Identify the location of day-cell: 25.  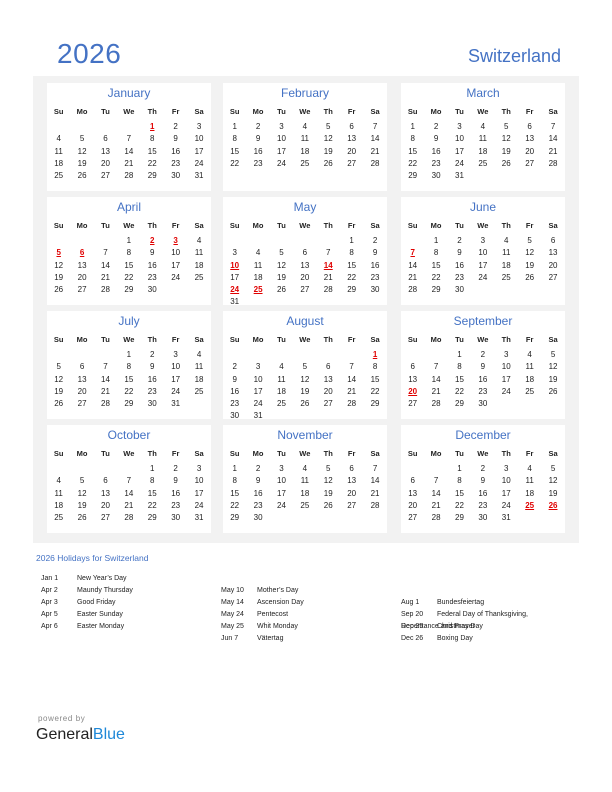
(281, 404).